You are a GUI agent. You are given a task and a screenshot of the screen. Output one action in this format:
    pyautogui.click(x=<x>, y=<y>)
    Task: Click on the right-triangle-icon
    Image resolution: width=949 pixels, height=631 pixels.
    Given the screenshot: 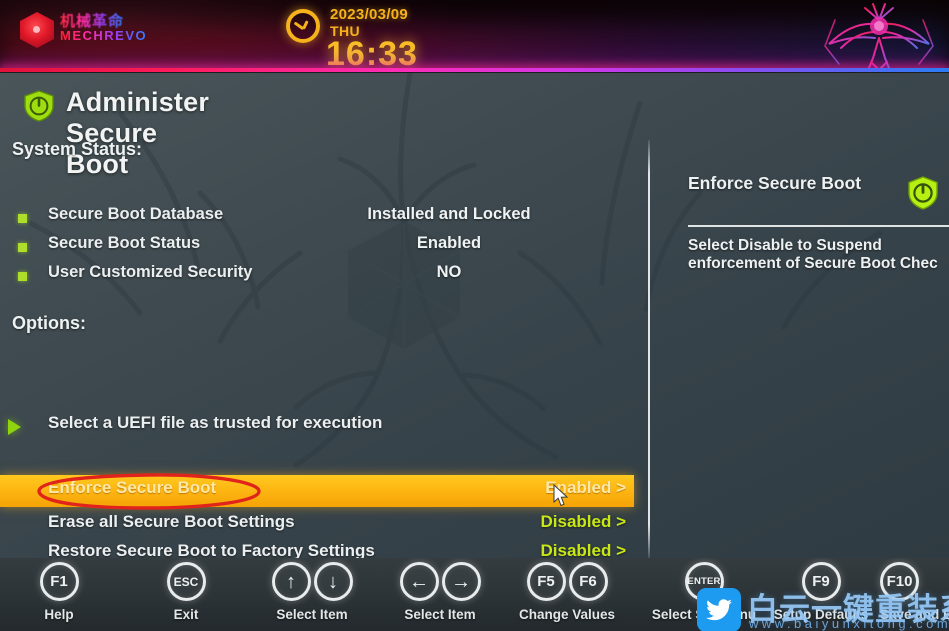 What is the action you would take?
    pyautogui.click(x=14, y=427)
    